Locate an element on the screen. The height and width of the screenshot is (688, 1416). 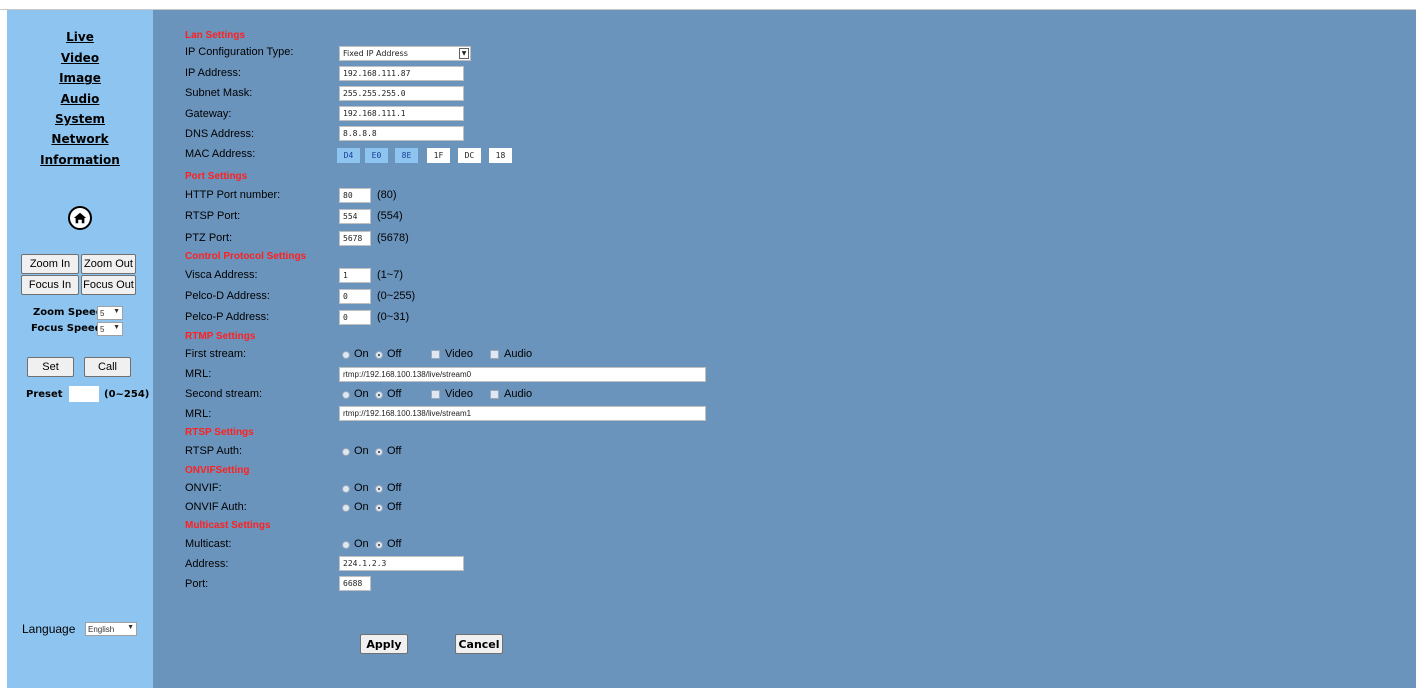
ip-config-select: Fixed IP Address ▼ is located at coordinates (405, 53).